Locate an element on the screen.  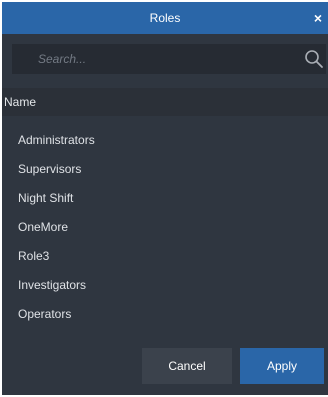
search-box is located at coordinates (169, 59).